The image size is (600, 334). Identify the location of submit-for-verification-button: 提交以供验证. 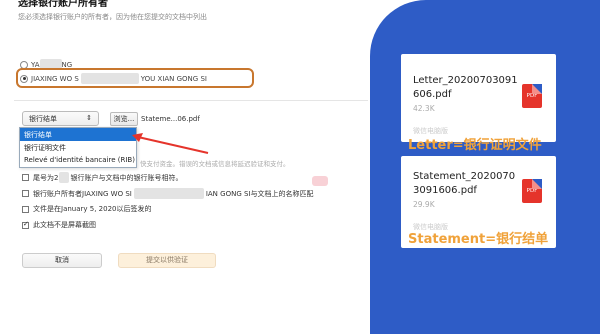
(167, 260).